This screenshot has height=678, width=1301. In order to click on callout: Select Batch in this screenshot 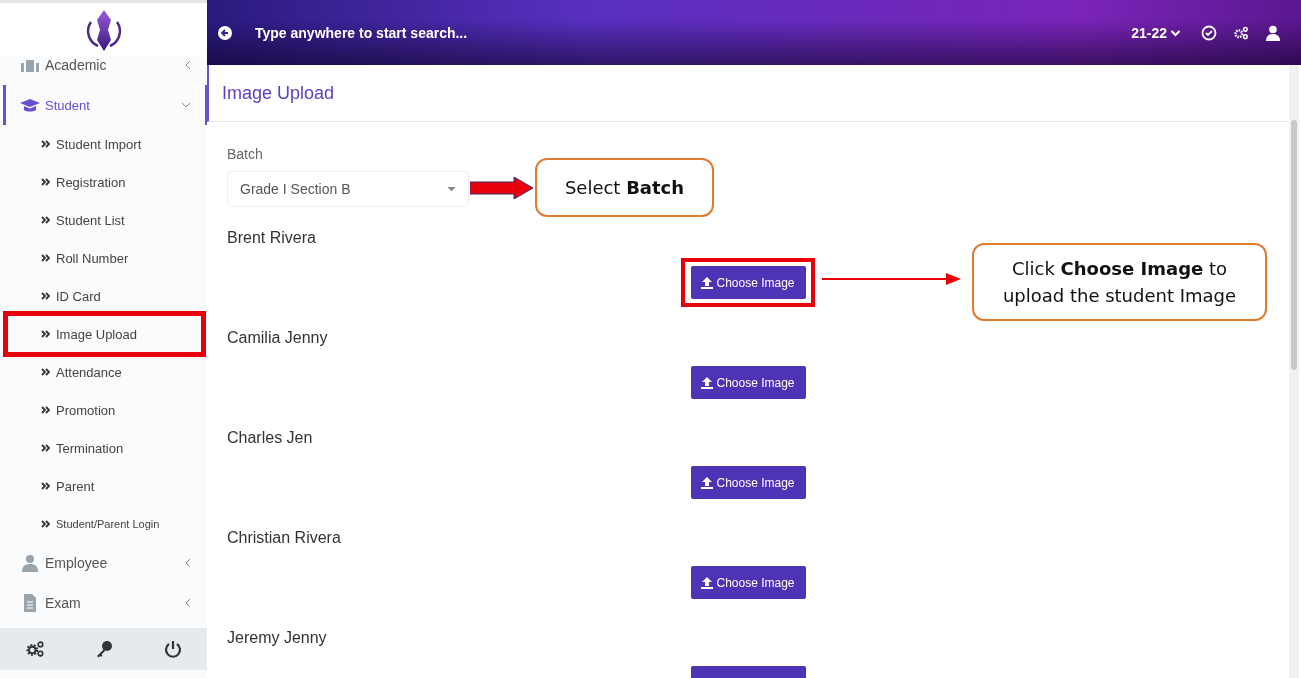, I will do `click(624, 187)`.